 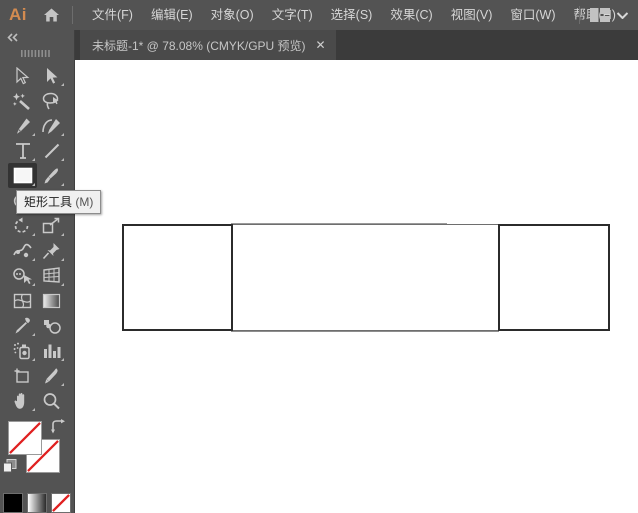 I want to click on curvature-tool, so click(x=51, y=125).